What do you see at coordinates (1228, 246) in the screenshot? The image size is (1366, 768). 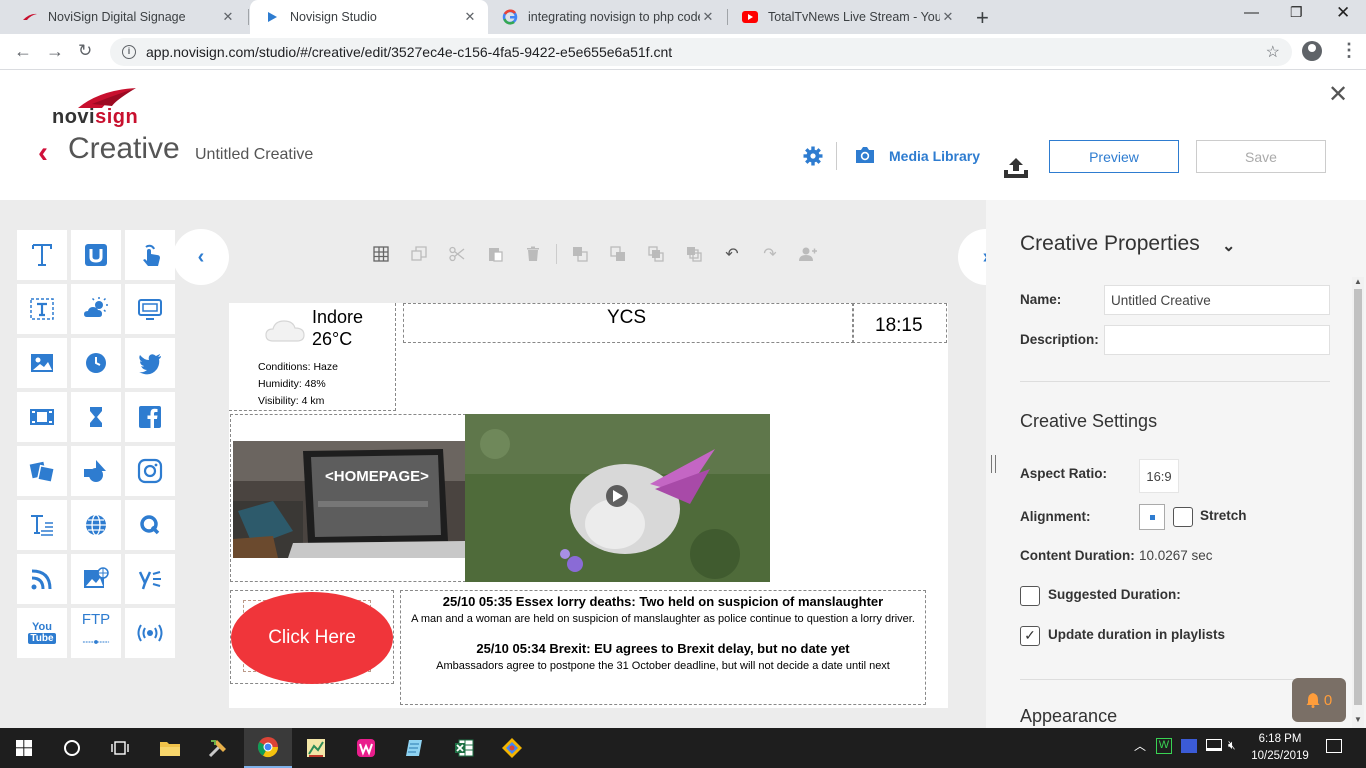 I see `chevron-down-icon: ⌄` at bounding box center [1228, 246].